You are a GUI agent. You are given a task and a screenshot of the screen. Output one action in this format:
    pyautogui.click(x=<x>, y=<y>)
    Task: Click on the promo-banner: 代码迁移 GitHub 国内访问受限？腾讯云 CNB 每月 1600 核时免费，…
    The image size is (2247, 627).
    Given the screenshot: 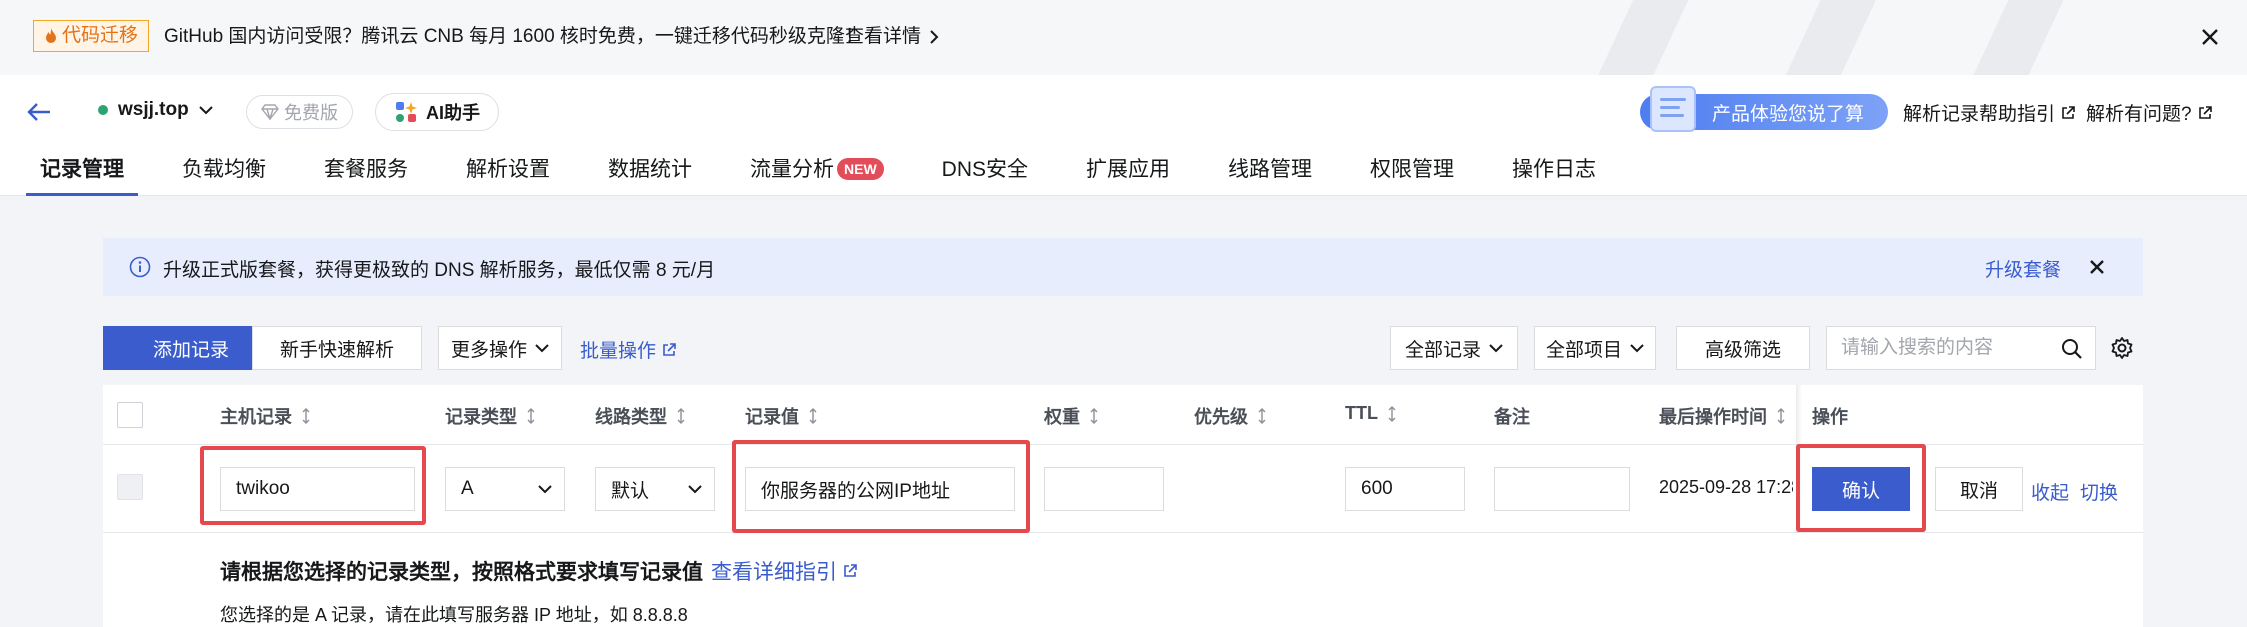 What is the action you would take?
    pyautogui.click(x=1123, y=37)
    